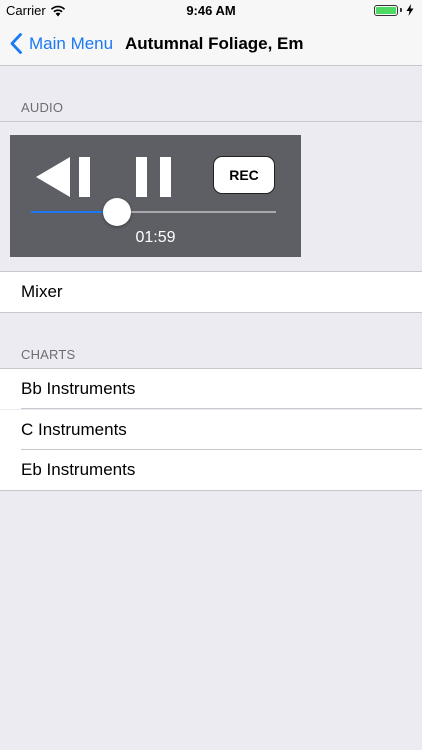  I want to click on mixer-cell: Mixer, so click(211, 292).